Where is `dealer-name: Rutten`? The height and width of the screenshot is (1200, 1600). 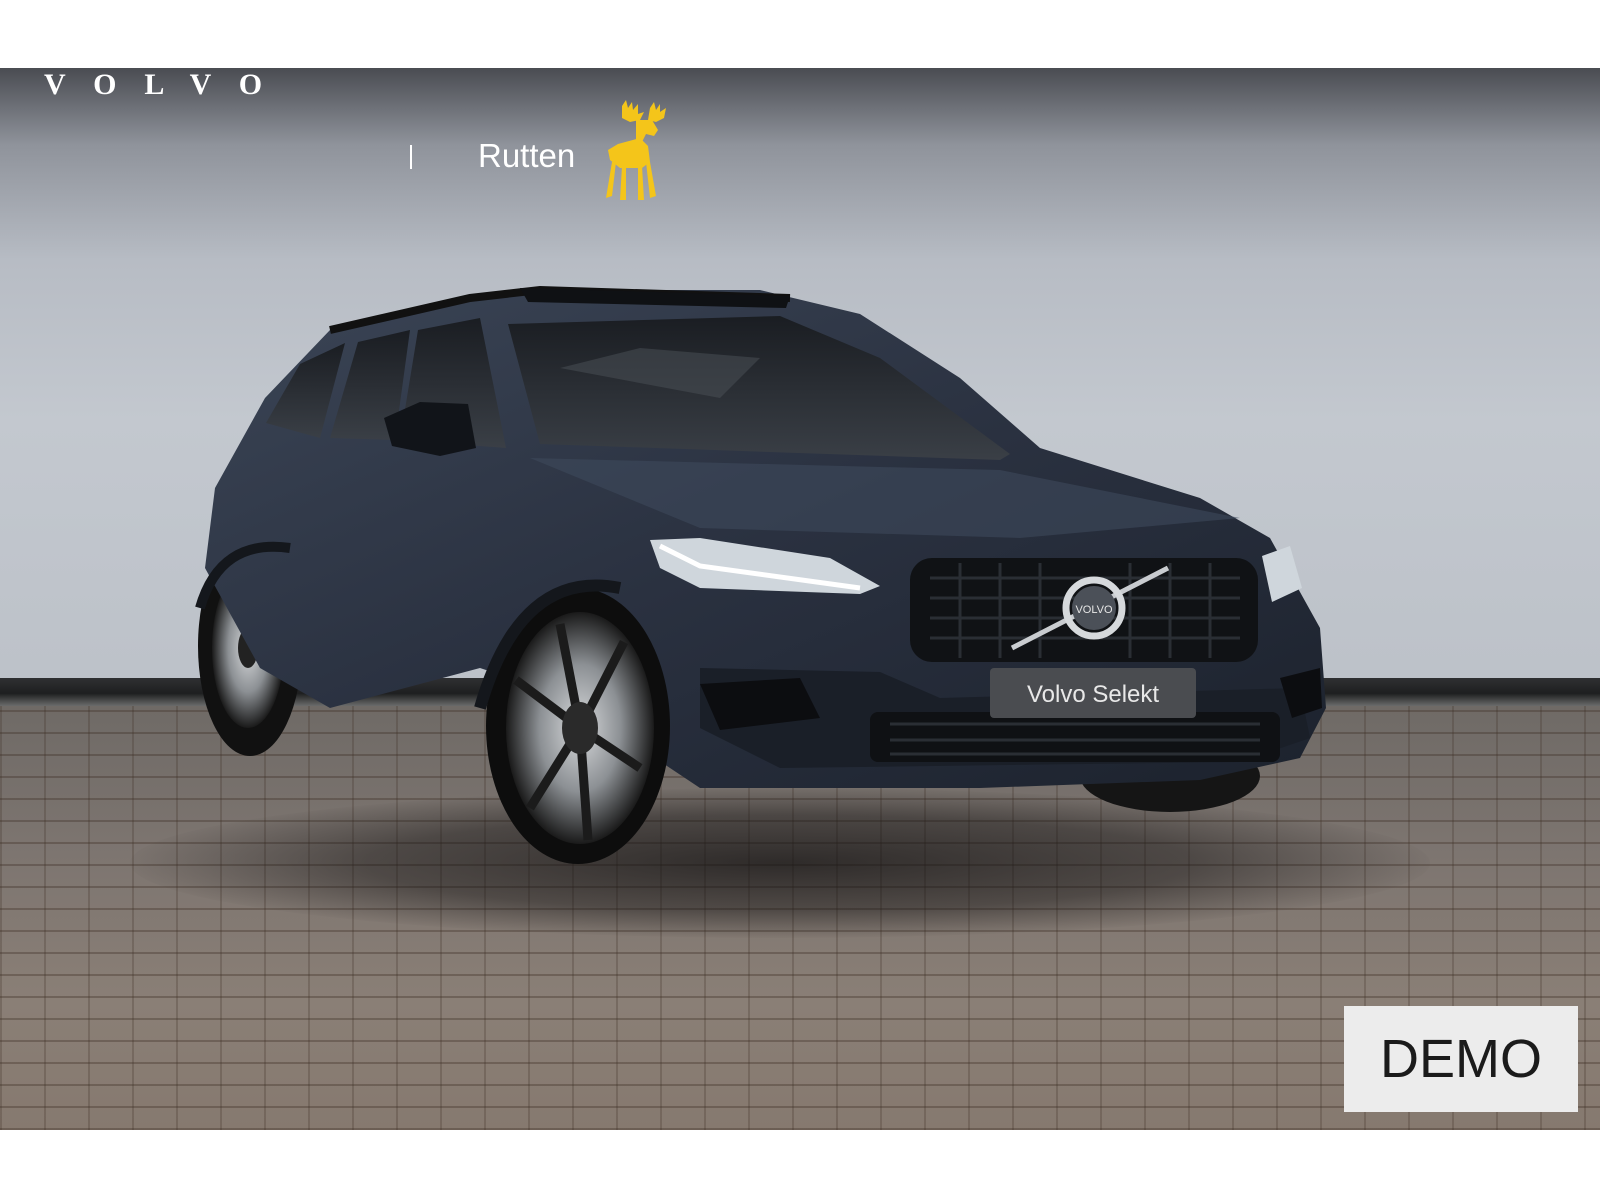
dealer-name: Rutten is located at coordinates (527, 155).